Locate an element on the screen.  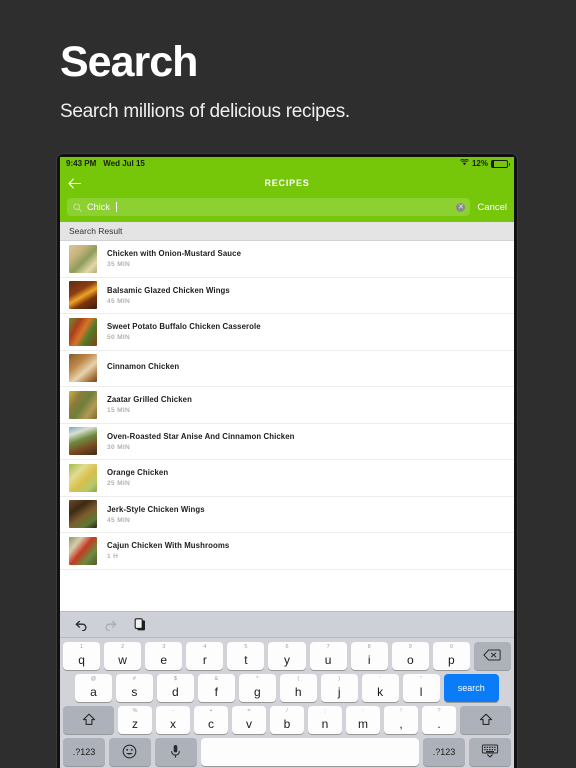
undo-icon is located at coordinates (81, 625).